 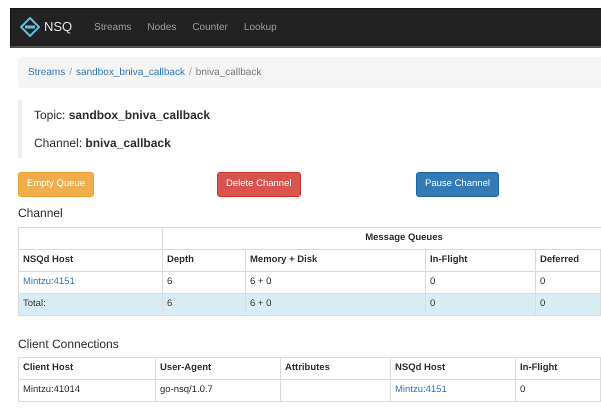 What do you see at coordinates (229, 73) in the screenshot?
I see `breadcrumb-current: bniva_callback` at bounding box center [229, 73].